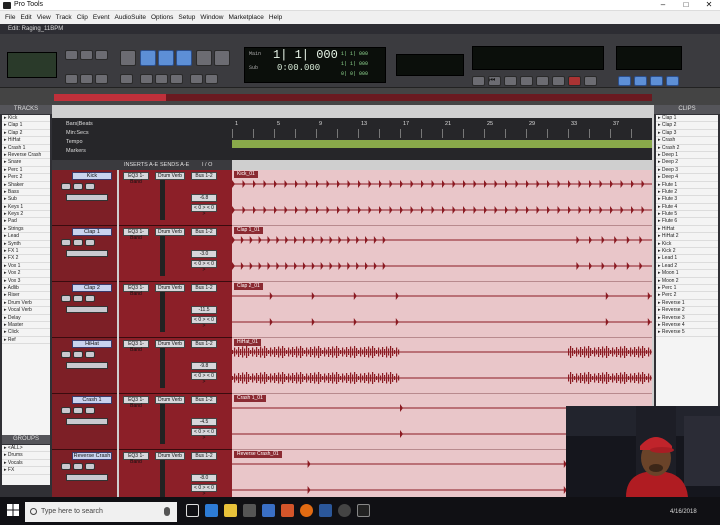 The width and height of the screenshot is (720, 525). Describe the element at coordinates (26, 163) in the screenshot. I see `track-list-item: ▸ Snare` at that location.